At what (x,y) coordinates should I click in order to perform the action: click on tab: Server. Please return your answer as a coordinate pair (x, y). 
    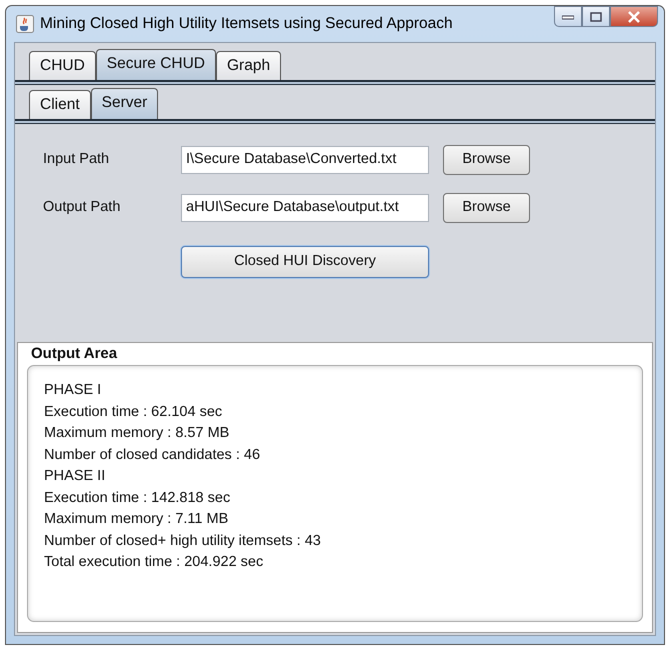
    Looking at the image, I should click on (124, 103).